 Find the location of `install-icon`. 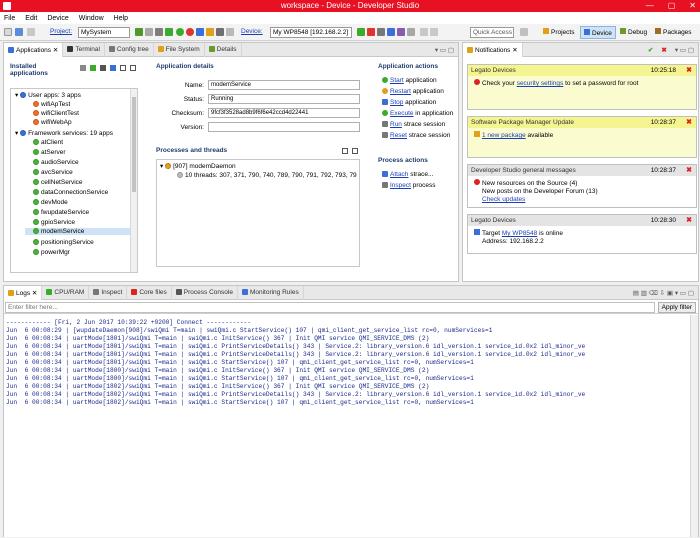

install-icon is located at coordinates (83, 68).